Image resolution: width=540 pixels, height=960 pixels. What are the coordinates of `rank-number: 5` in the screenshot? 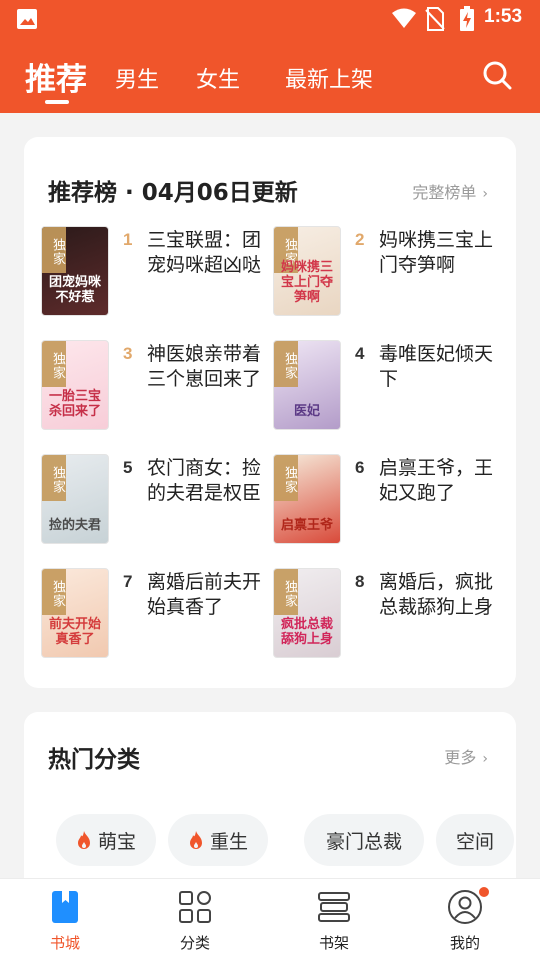 It's located at (128, 467).